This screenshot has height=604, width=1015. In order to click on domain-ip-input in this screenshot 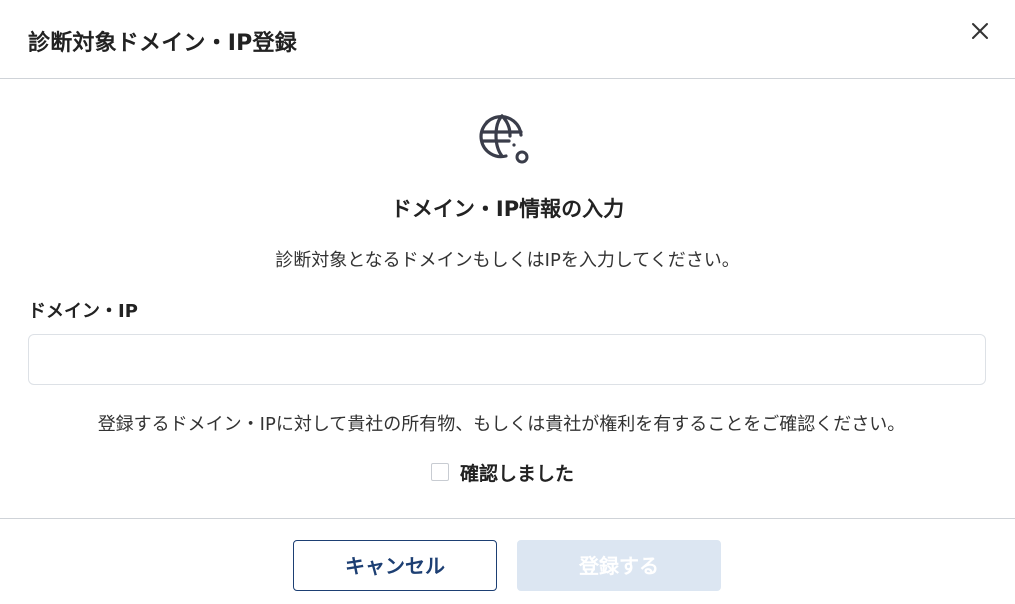, I will do `click(507, 359)`.